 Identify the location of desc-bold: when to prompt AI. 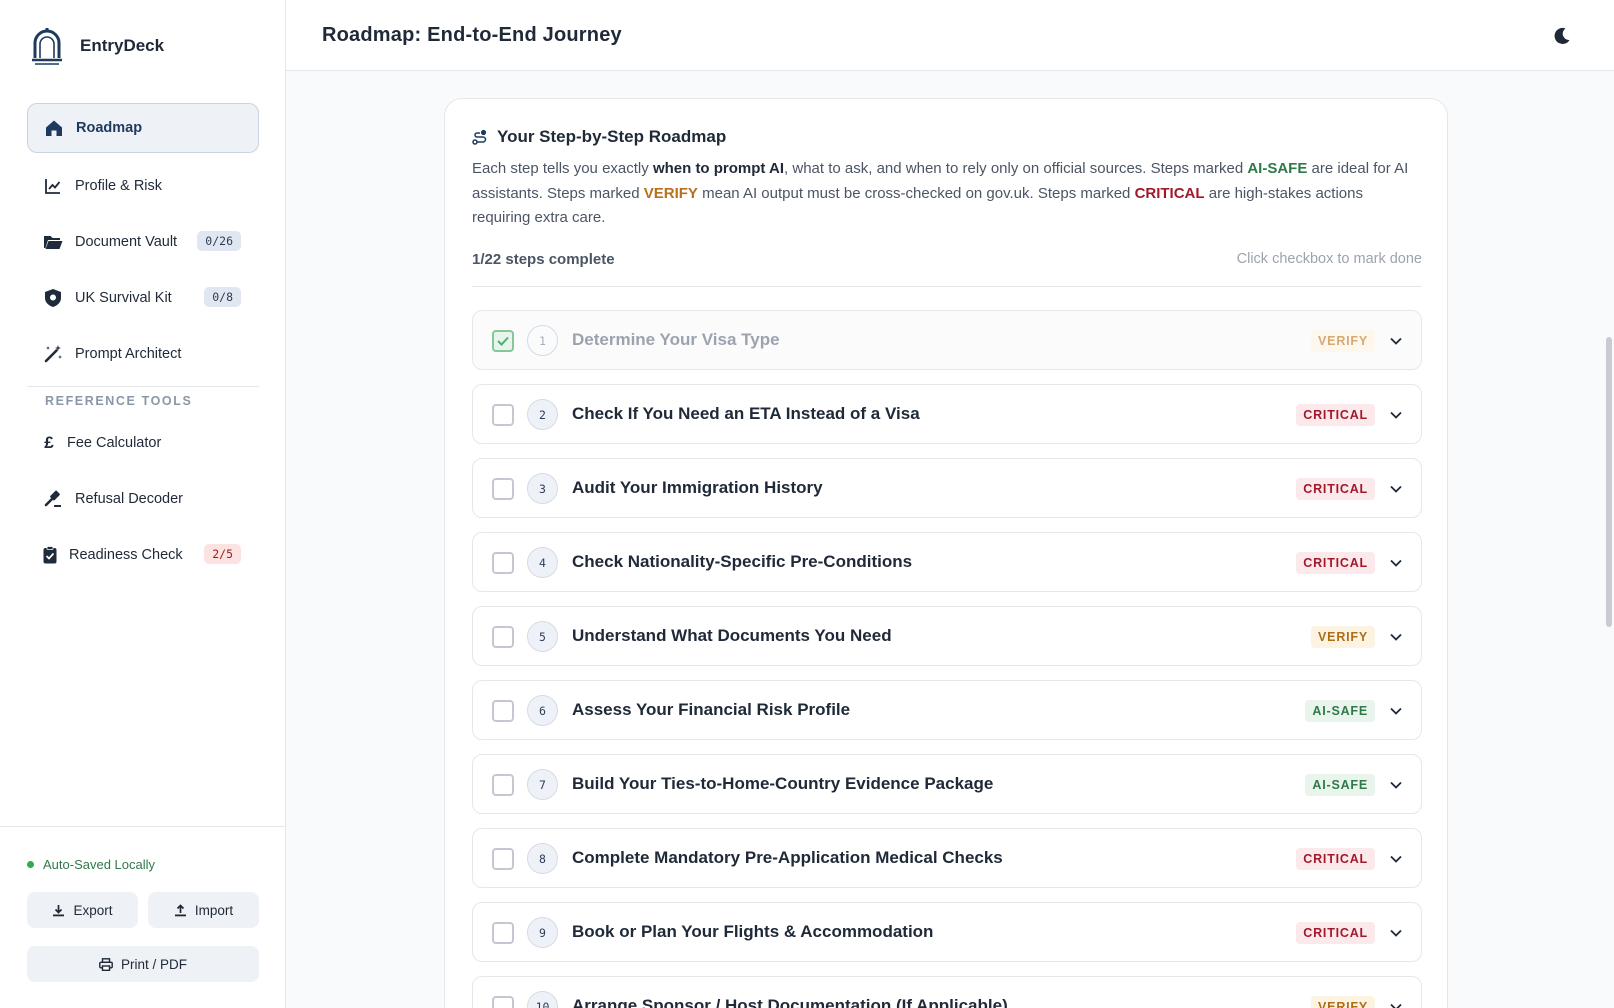
(718, 168).